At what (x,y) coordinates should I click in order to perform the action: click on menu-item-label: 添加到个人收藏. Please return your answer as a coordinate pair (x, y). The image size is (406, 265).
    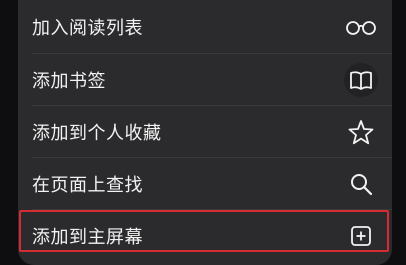
    Looking at the image, I should click on (97, 133).